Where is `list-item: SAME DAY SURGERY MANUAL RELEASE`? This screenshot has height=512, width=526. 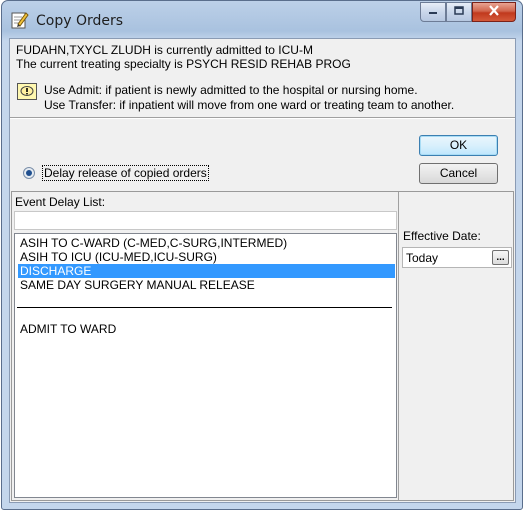
list-item: SAME DAY SURGERY MANUAL RELEASE is located at coordinates (206, 285).